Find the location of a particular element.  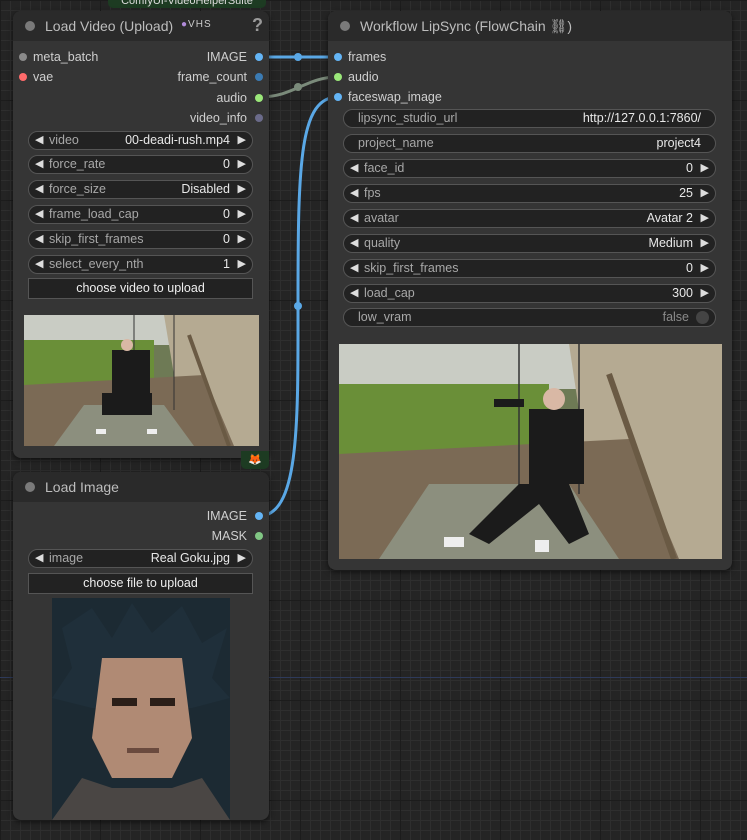

audio-input-dot is located at coordinates (338, 77).